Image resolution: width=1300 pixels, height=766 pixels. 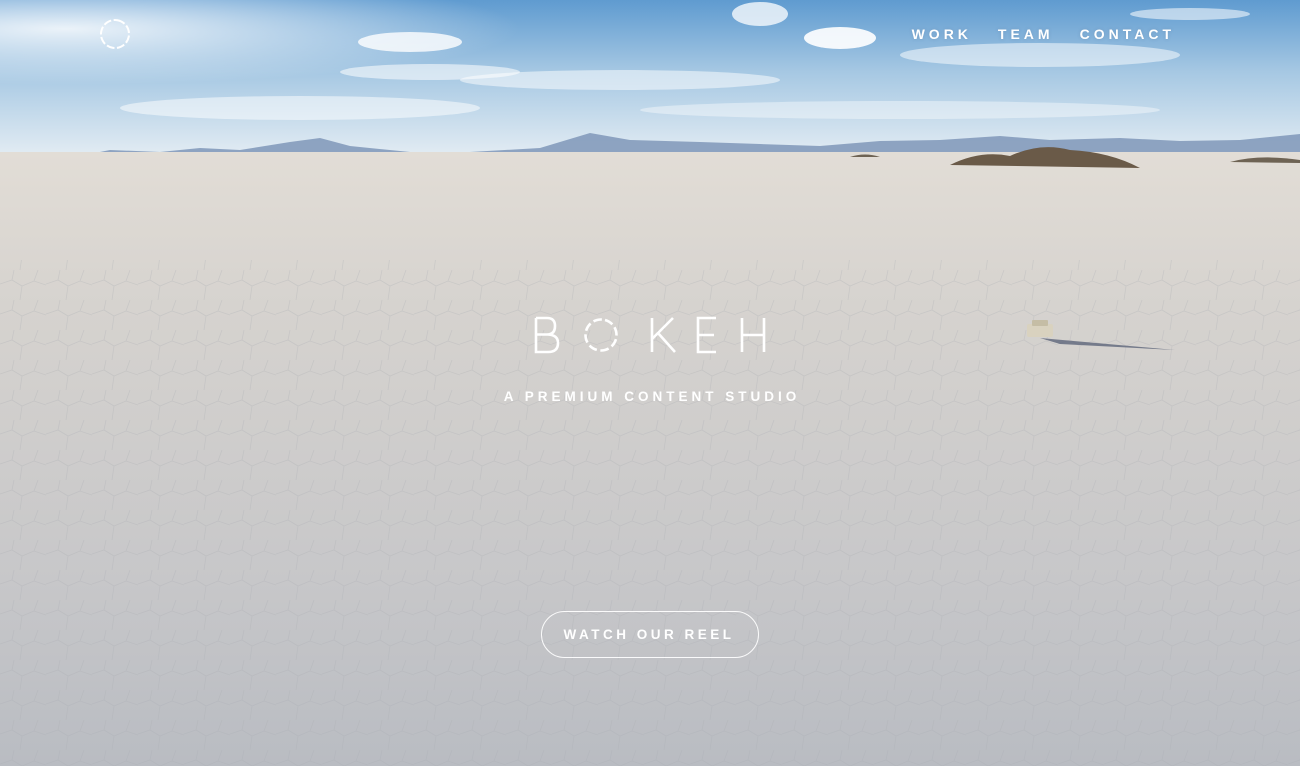 I want to click on nav-link-contact: CONTACT, so click(x=1127, y=34).